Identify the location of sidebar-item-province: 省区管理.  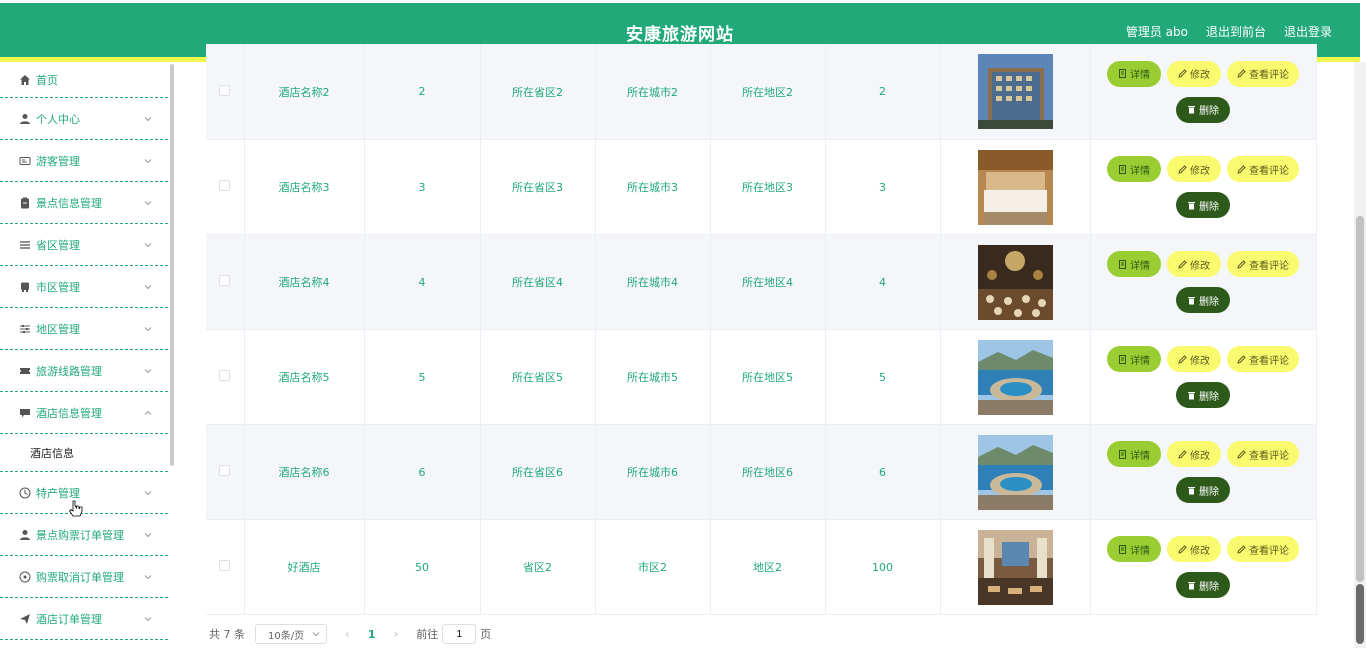
(84, 245).